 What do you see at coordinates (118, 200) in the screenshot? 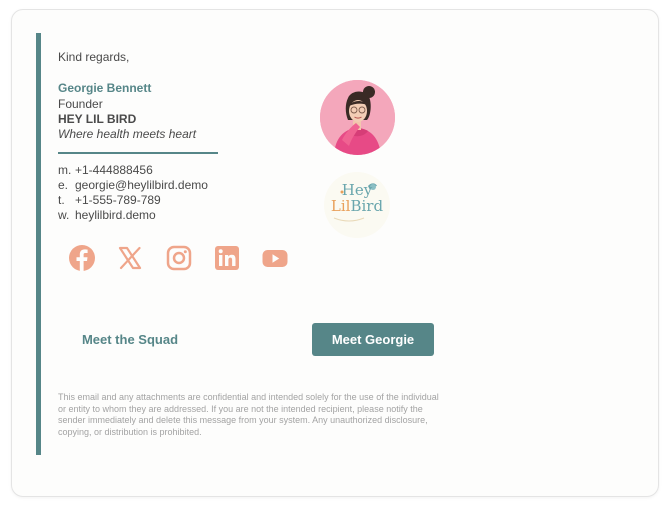
I see `contact-value: +1-555-789-789` at bounding box center [118, 200].